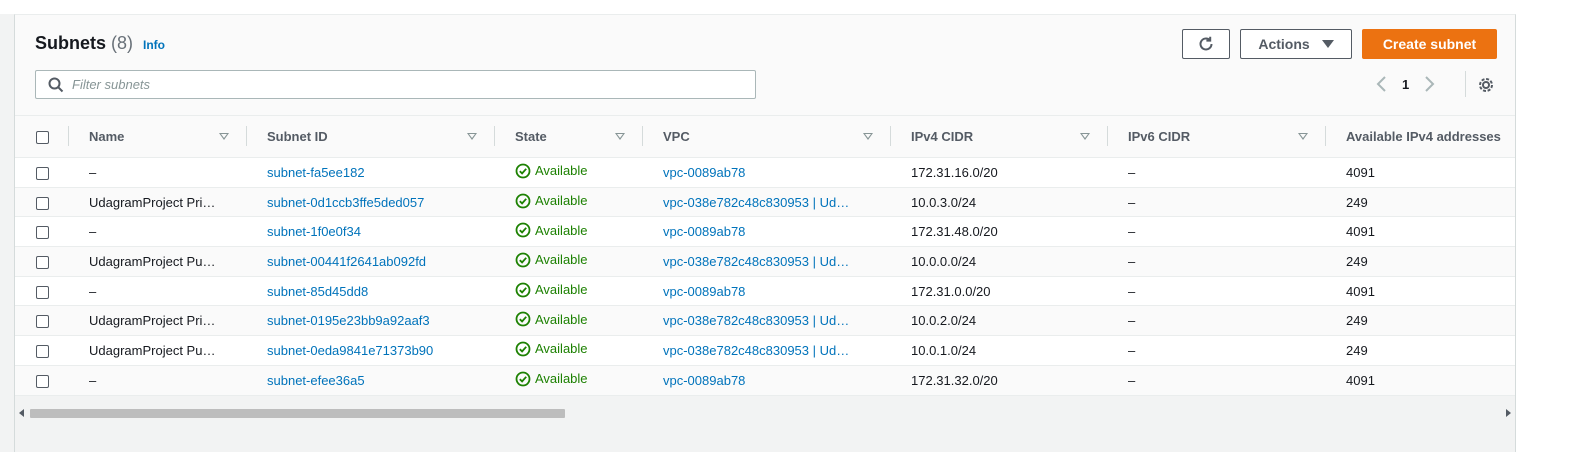 The width and height of the screenshot is (1585, 452). Describe the element at coordinates (1486, 85) in the screenshot. I see `gear-icon` at that location.